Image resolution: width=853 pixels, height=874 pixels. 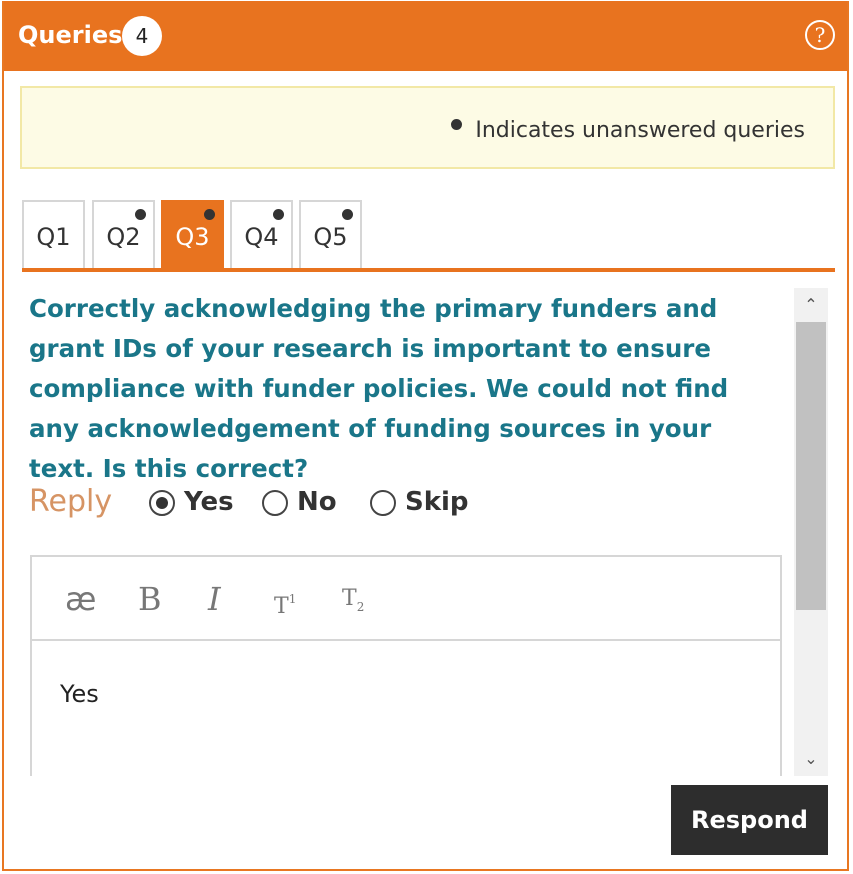 What do you see at coordinates (811, 305) in the screenshot?
I see `scroll-up-icon: ⌃` at bounding box center [811, 305].